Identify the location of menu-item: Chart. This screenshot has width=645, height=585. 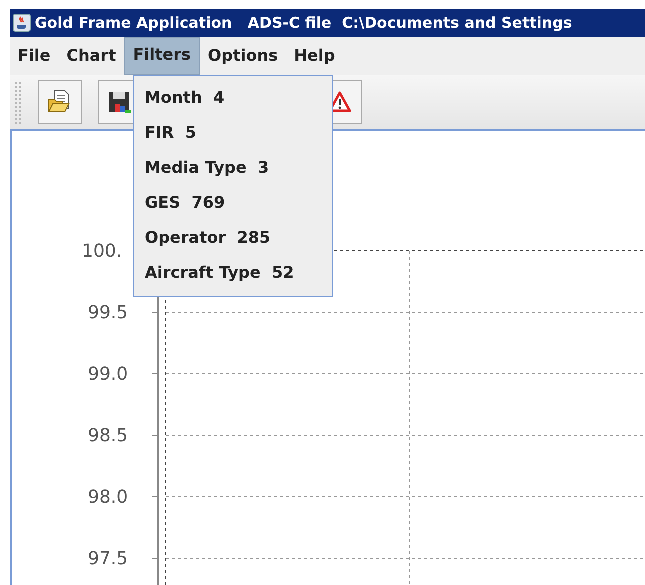
(91, 56).